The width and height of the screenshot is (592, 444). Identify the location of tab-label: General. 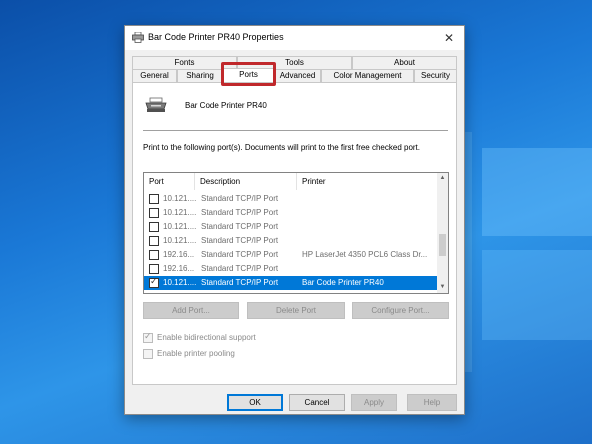
(154, 75).